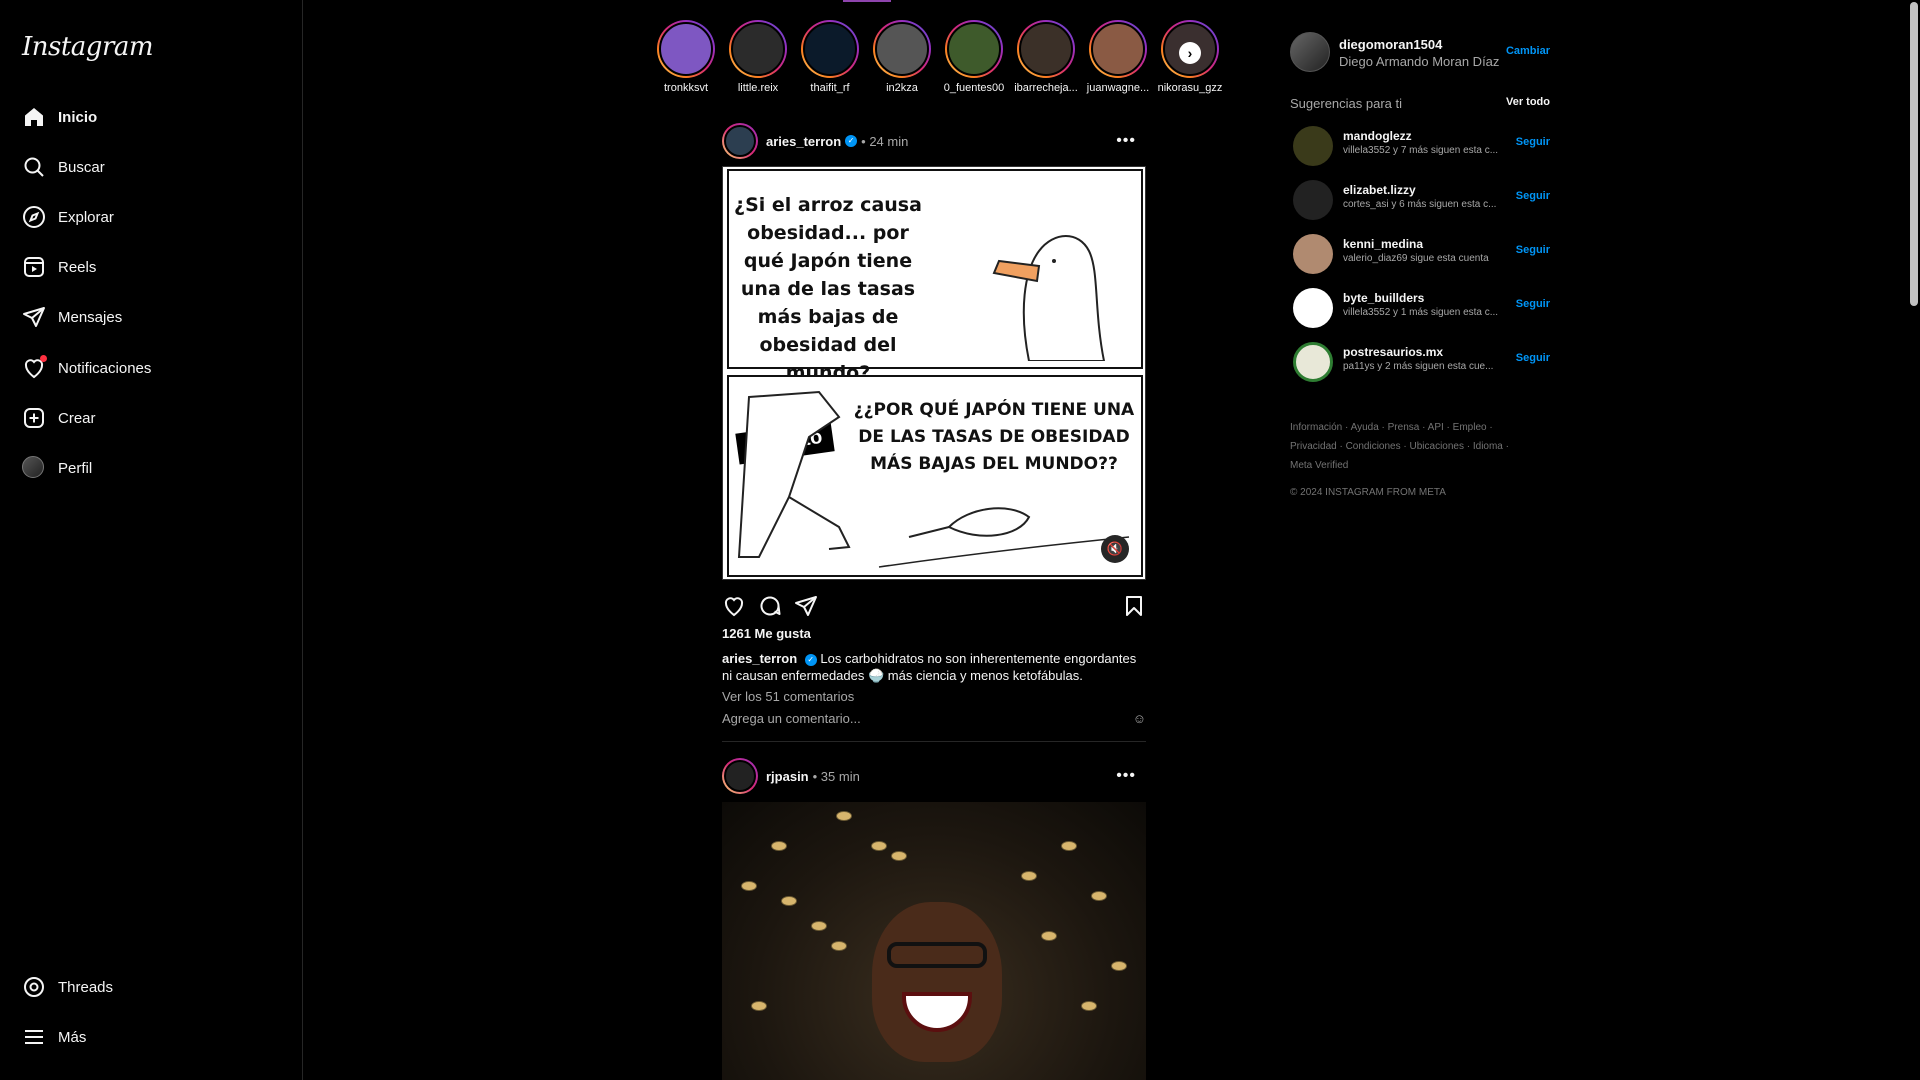 The width and height of the screenshot is (1920, 1080). I want to click on nav-item-mensajes: Mensajes, so click(72, 317).